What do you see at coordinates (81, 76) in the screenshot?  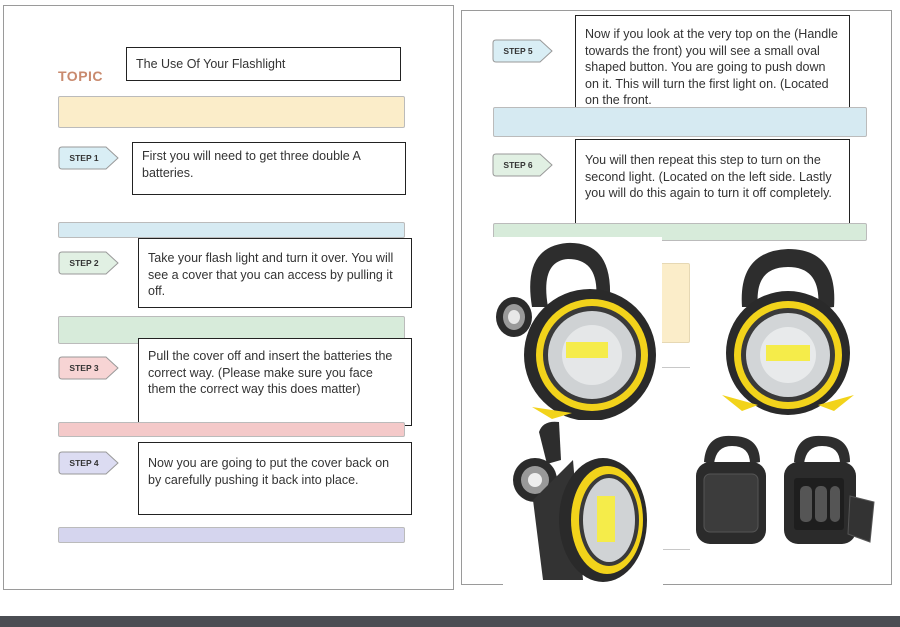 I see `topic-label: TOPIC` at bounding box center [81, 76].